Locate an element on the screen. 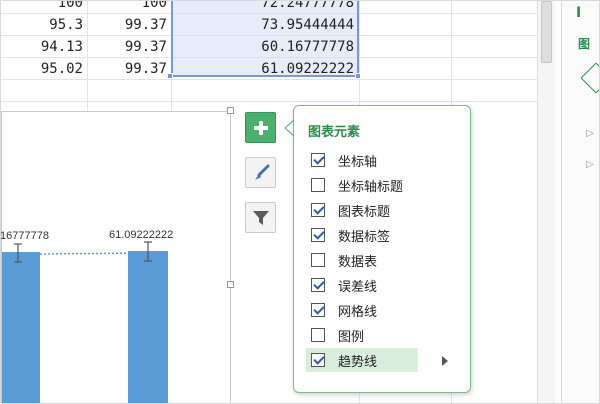 This screenshot has height=404, width=600. cell-c4: 61.09222222 is located at coordinates (265, 69).